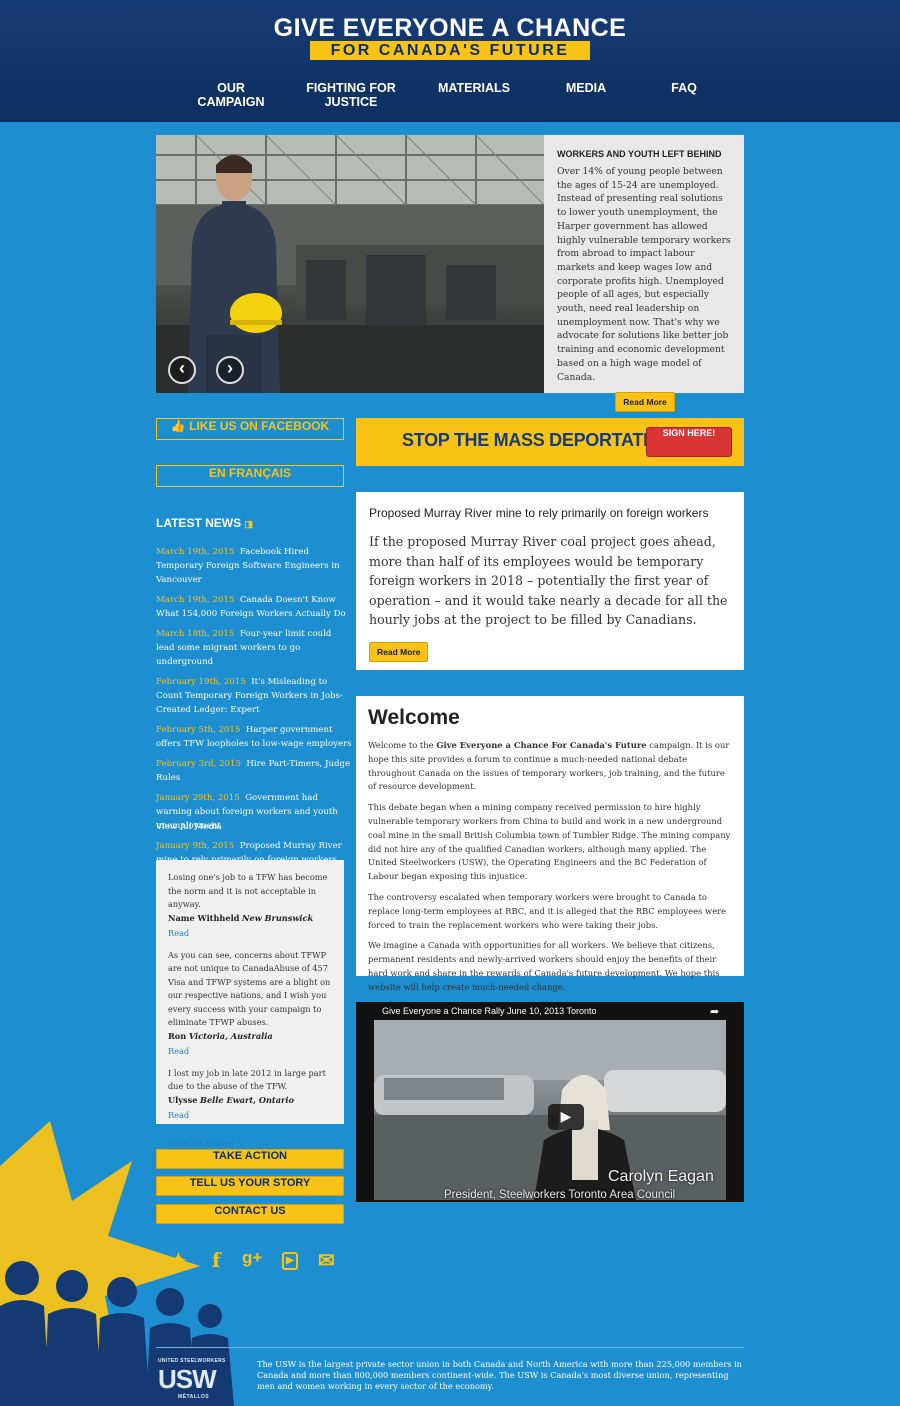  What do you see at coordinates (216, 1260) in the screenshot?
I see `facebook-icon: f` at bounding box center [216, 1260].